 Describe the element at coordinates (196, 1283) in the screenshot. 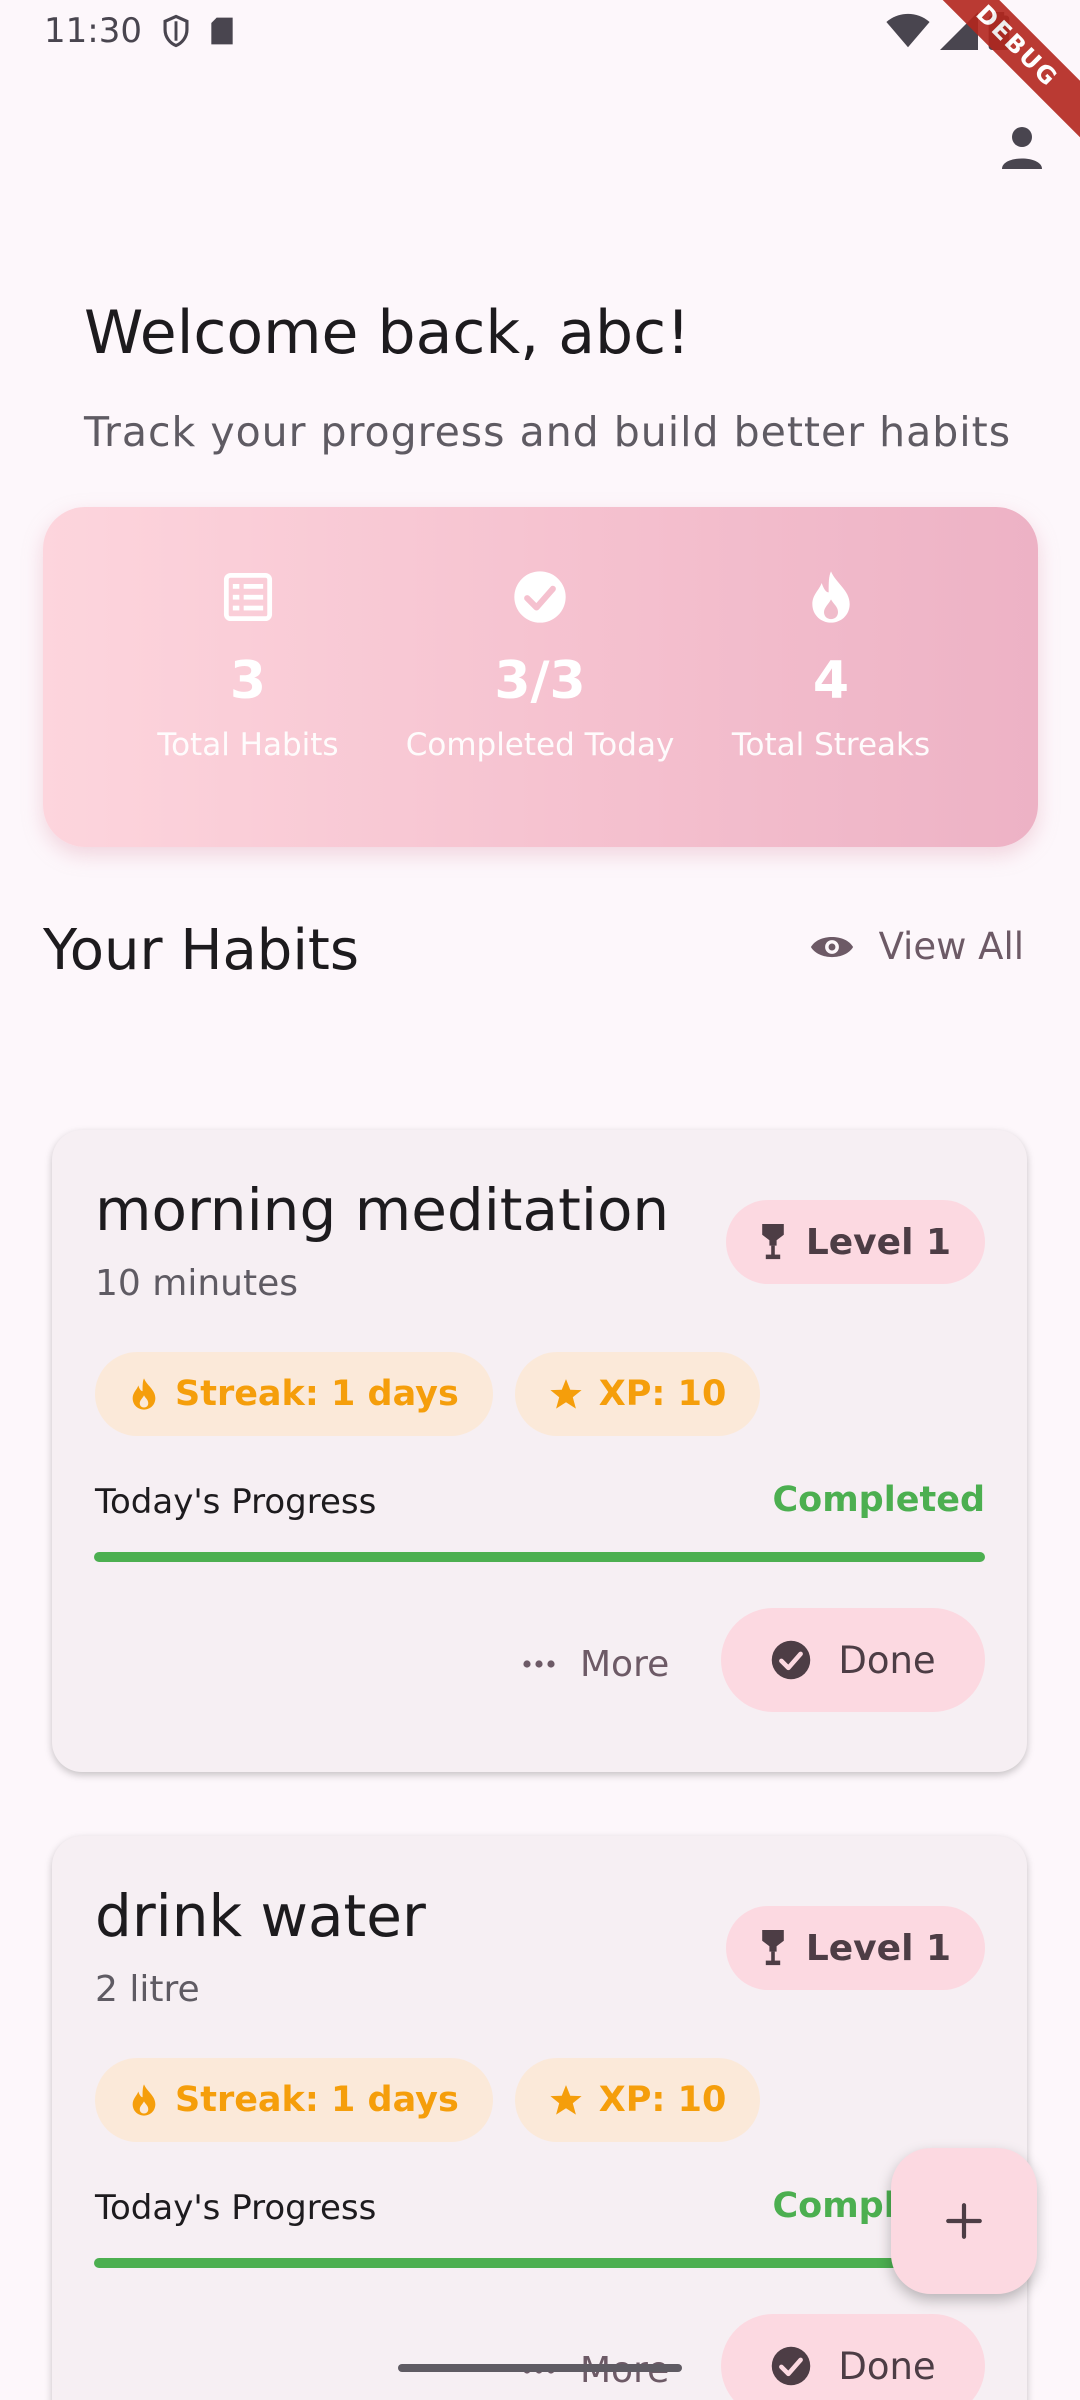

I see `habit-goal: 10 minutes` at that location.